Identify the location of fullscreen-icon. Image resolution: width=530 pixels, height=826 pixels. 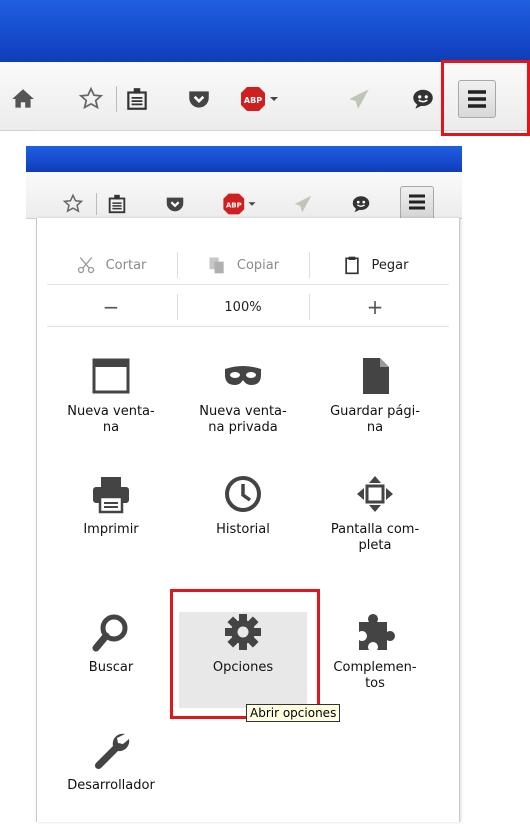
(375, 494).